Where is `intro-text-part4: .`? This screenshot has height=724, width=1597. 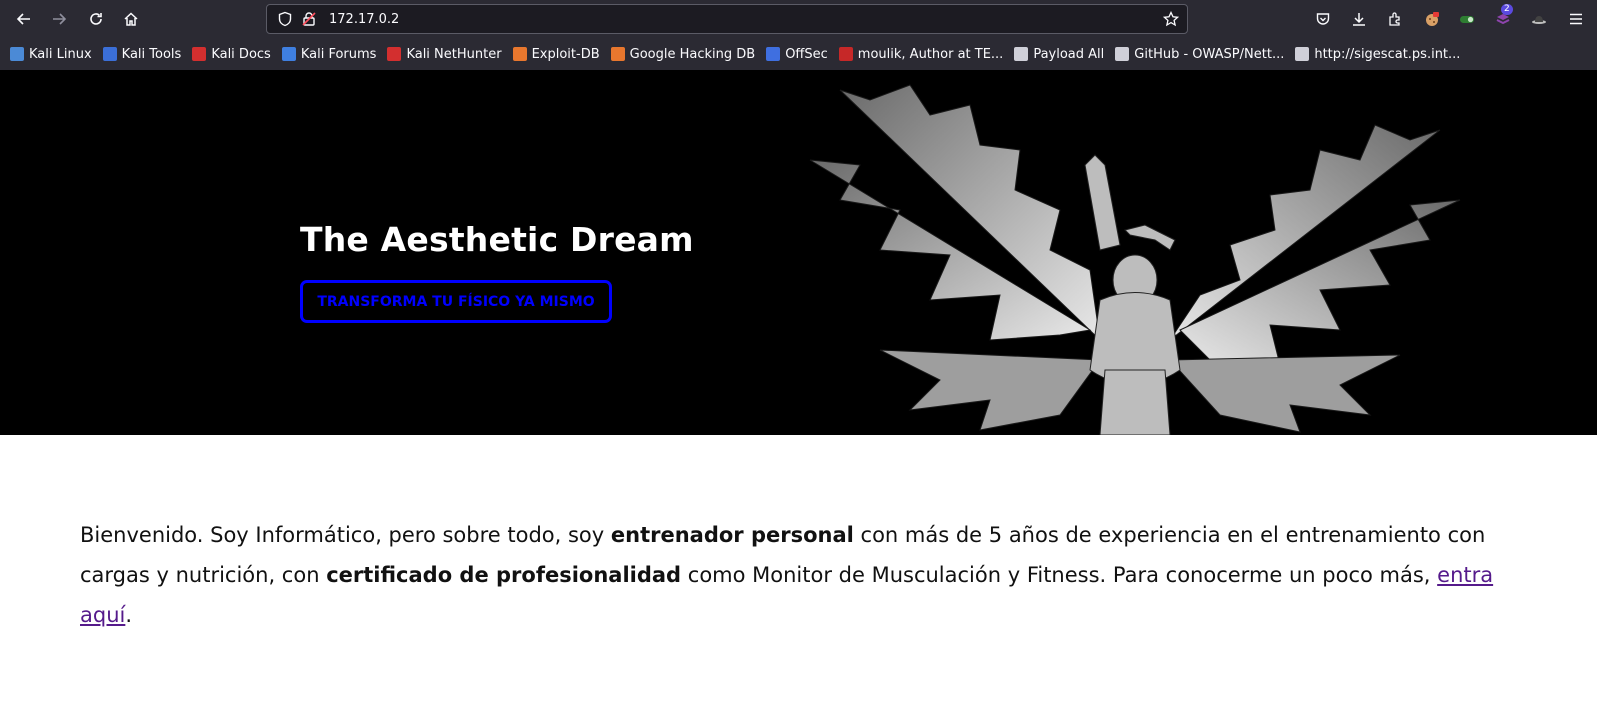
intro-text-part4: . is located at coordinates (129, 615).